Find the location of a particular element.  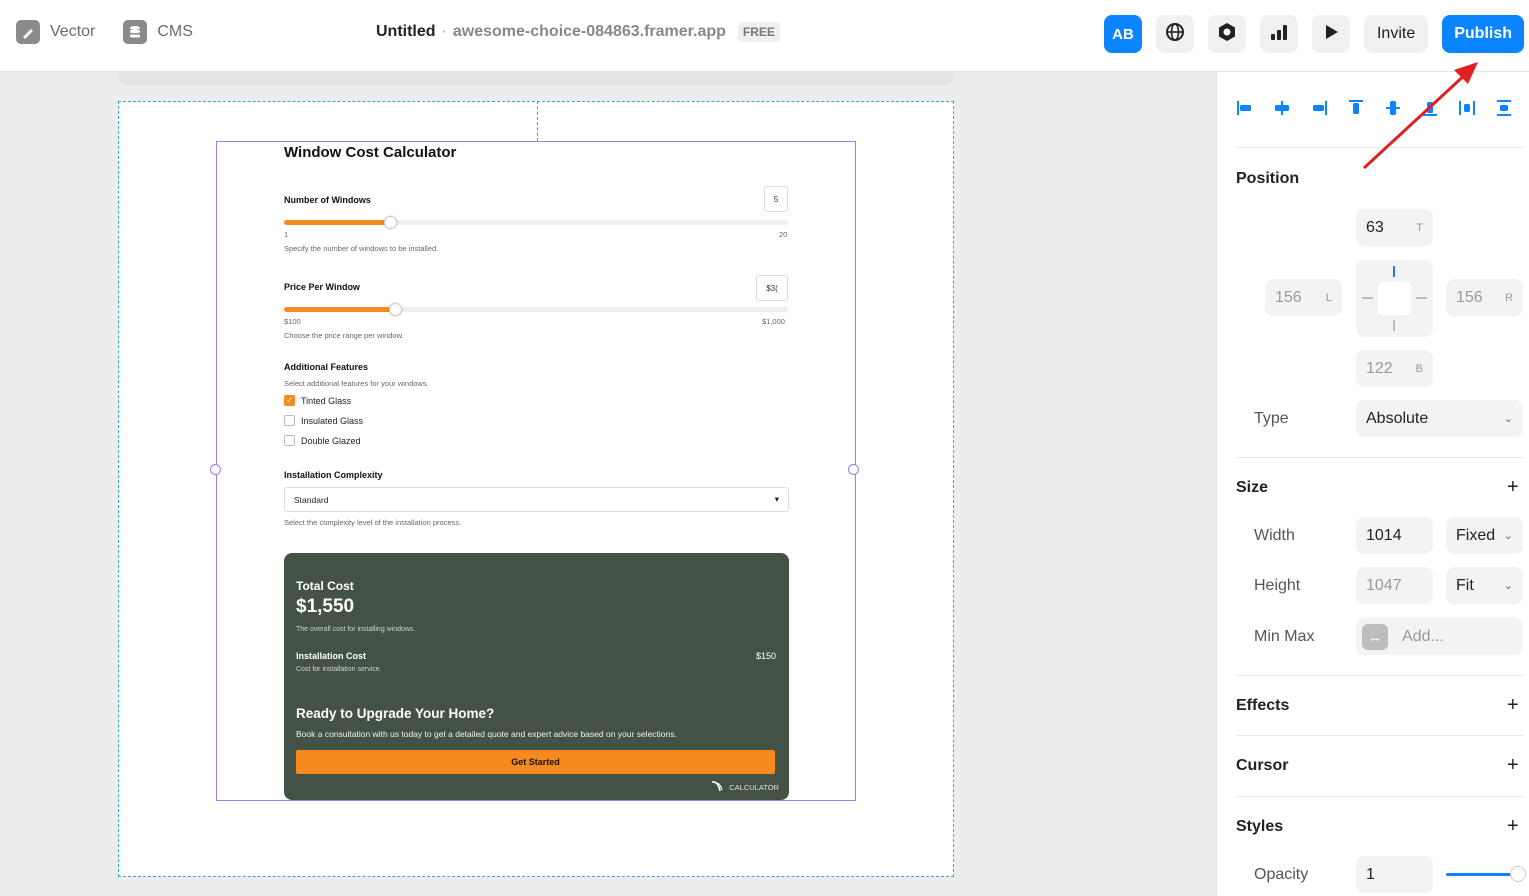

width-mode-select: Fixed ⌄ is located at coordinates (1484, 535).